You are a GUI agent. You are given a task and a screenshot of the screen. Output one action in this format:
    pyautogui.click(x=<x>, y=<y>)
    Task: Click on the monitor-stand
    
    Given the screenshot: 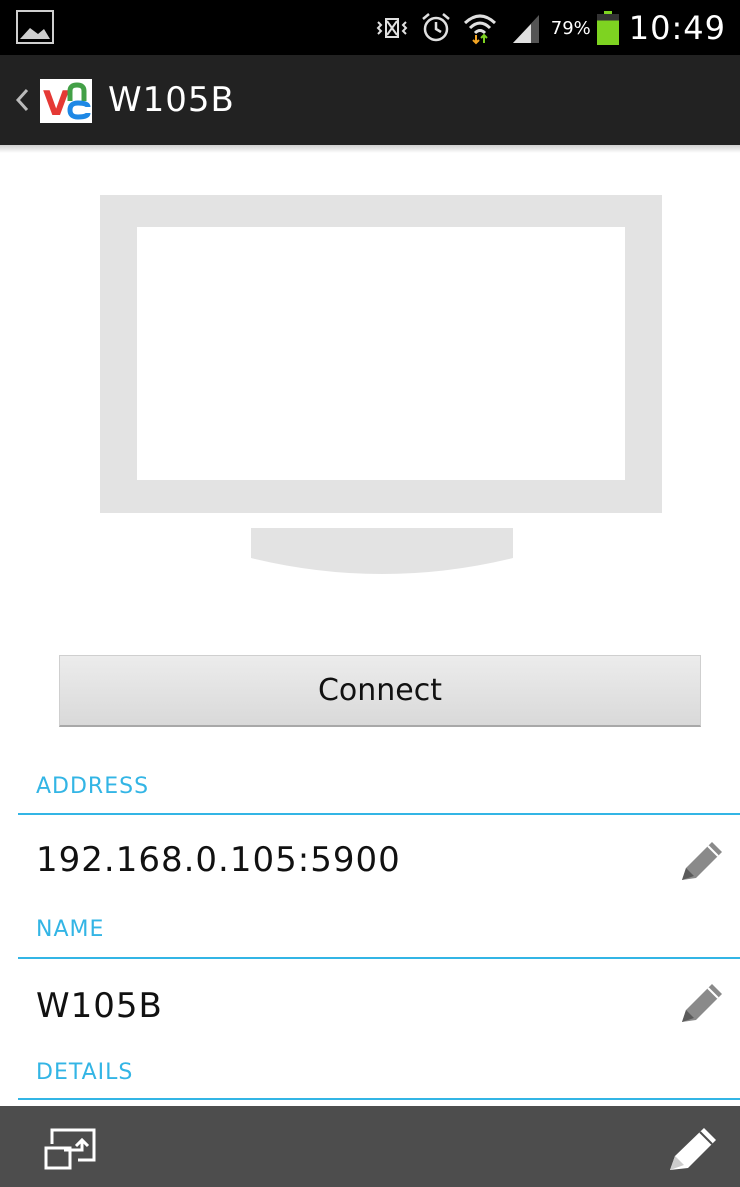 What is the action you would take?
    pyautogui.click(x=382, y=551)
    